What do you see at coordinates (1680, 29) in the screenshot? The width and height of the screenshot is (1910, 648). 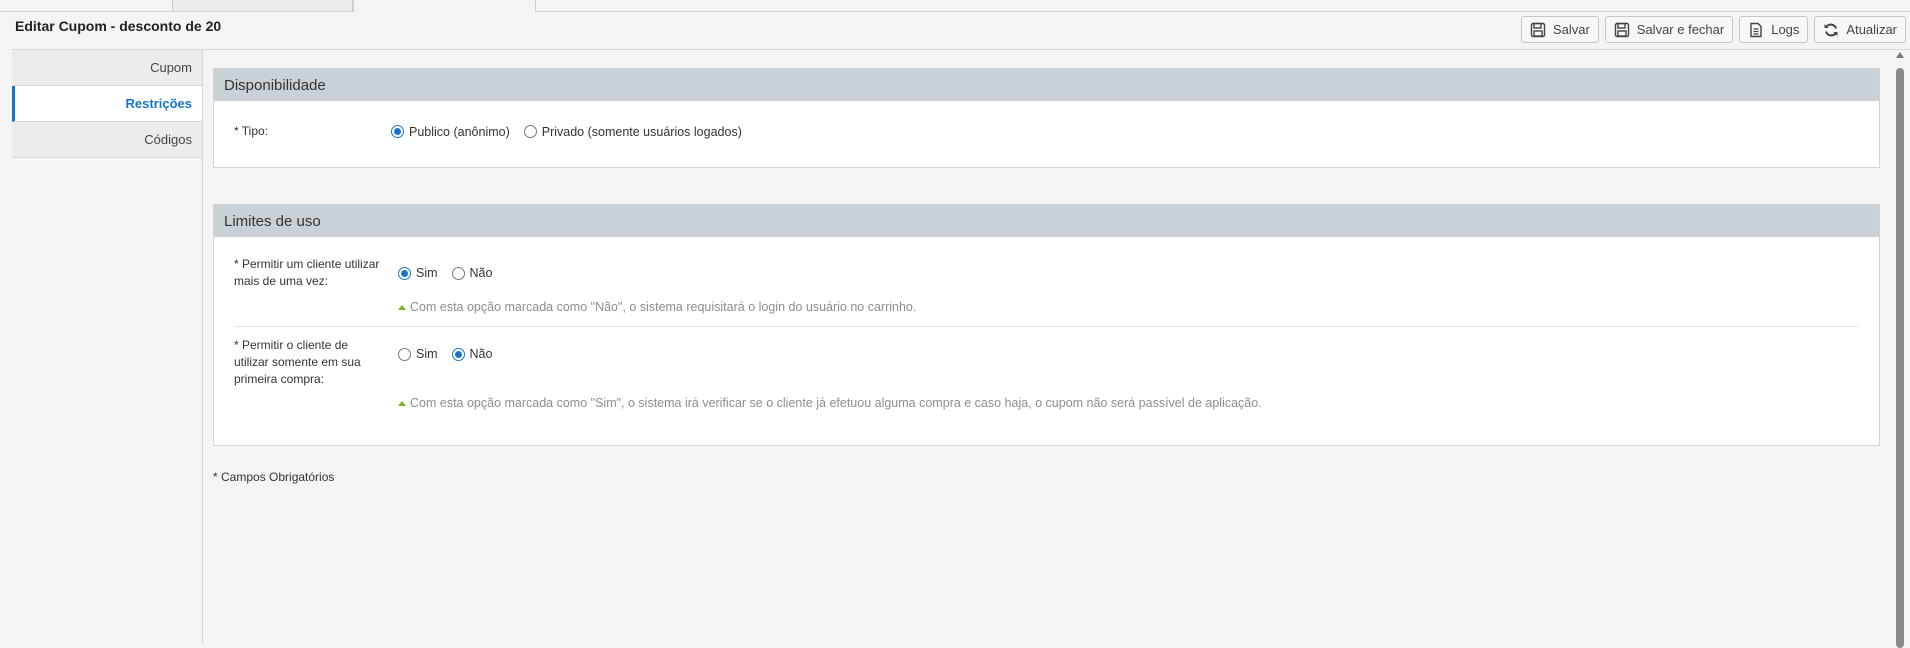 I see `save-and-close-label: Salvar e fechar` at bounding box center [1680, 29].